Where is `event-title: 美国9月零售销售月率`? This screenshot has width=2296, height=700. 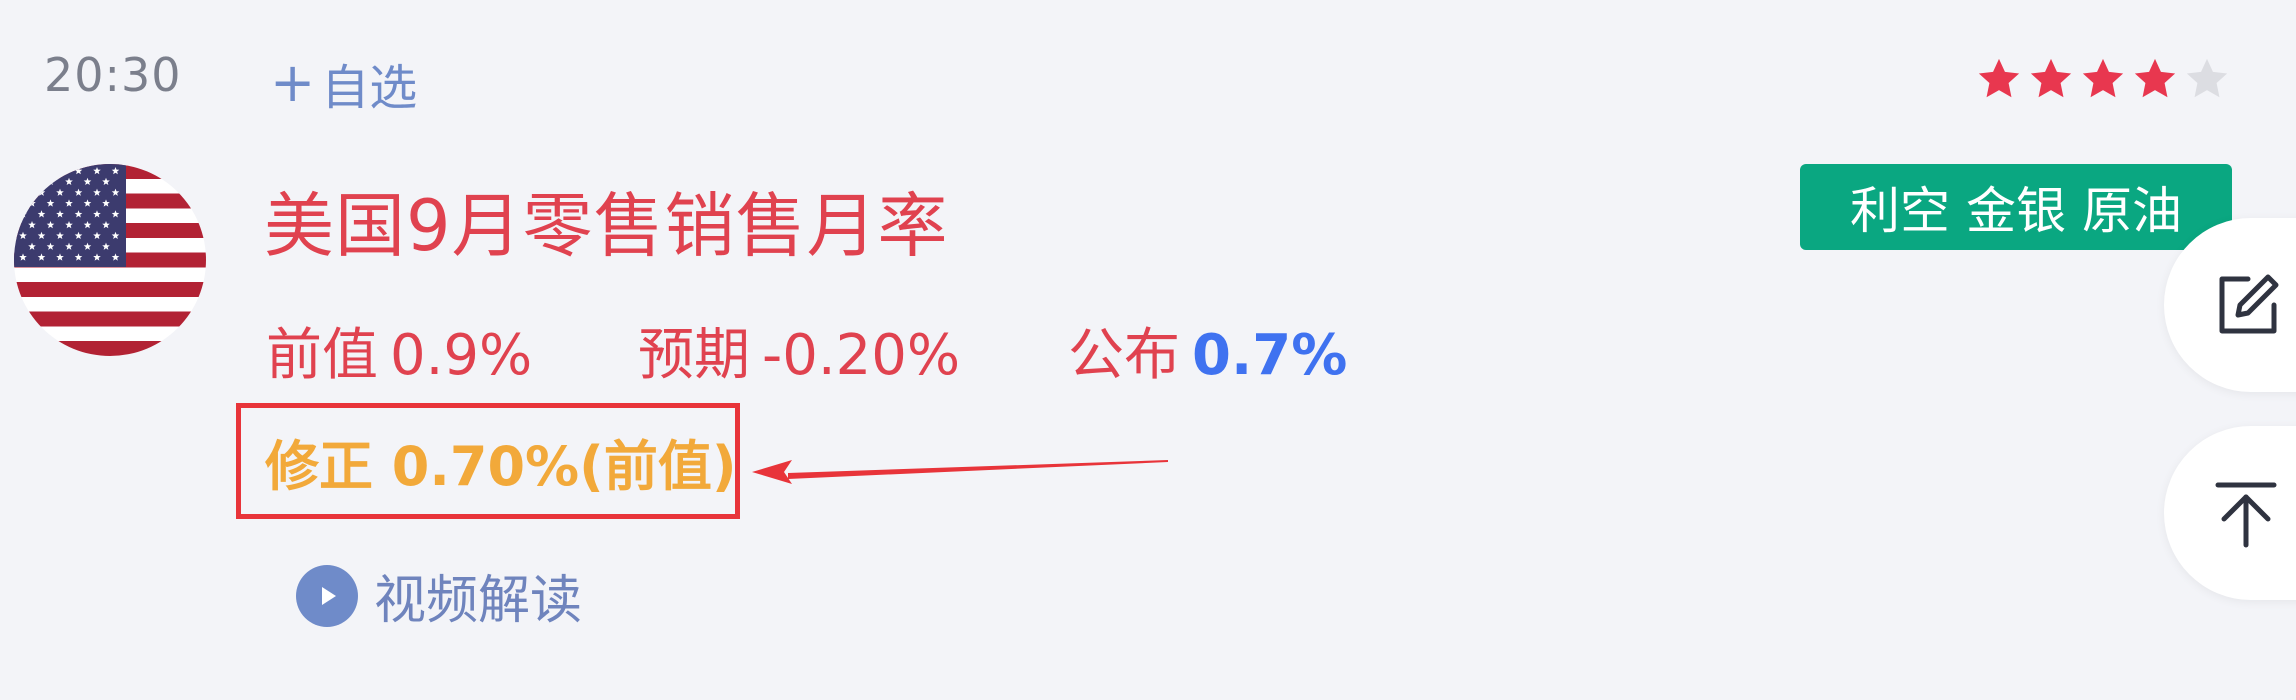
event-title: 美国9月零售销售月率 is located at coordinates (606, 220).